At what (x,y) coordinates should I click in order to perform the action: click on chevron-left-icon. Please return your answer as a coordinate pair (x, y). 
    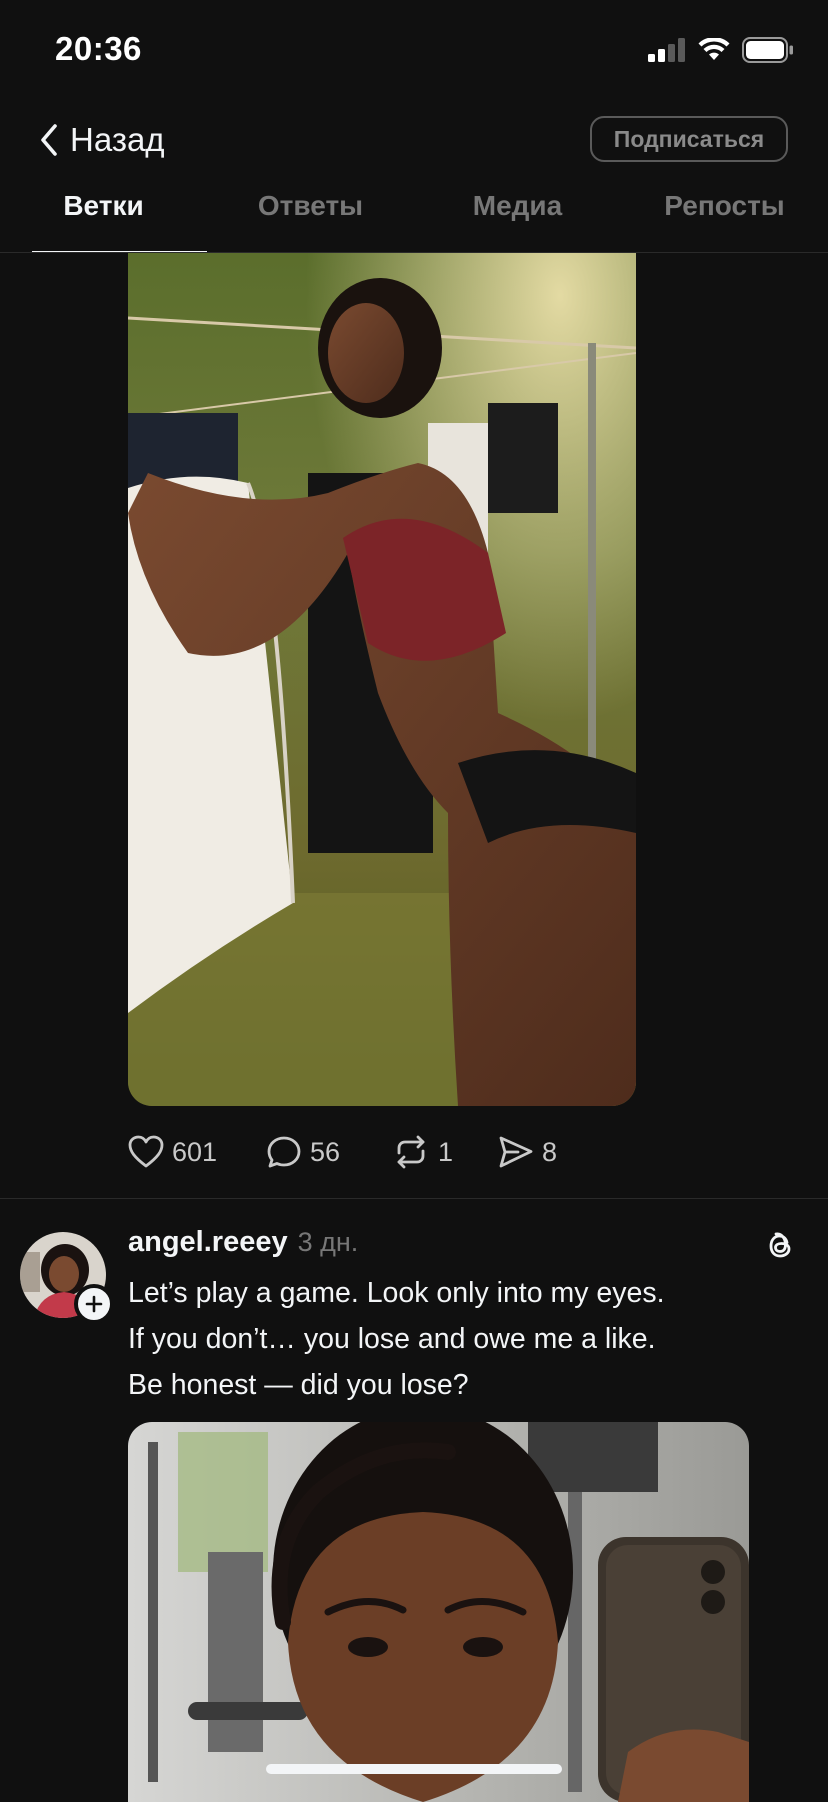
    Looking at the image, I should click on (49, 140).